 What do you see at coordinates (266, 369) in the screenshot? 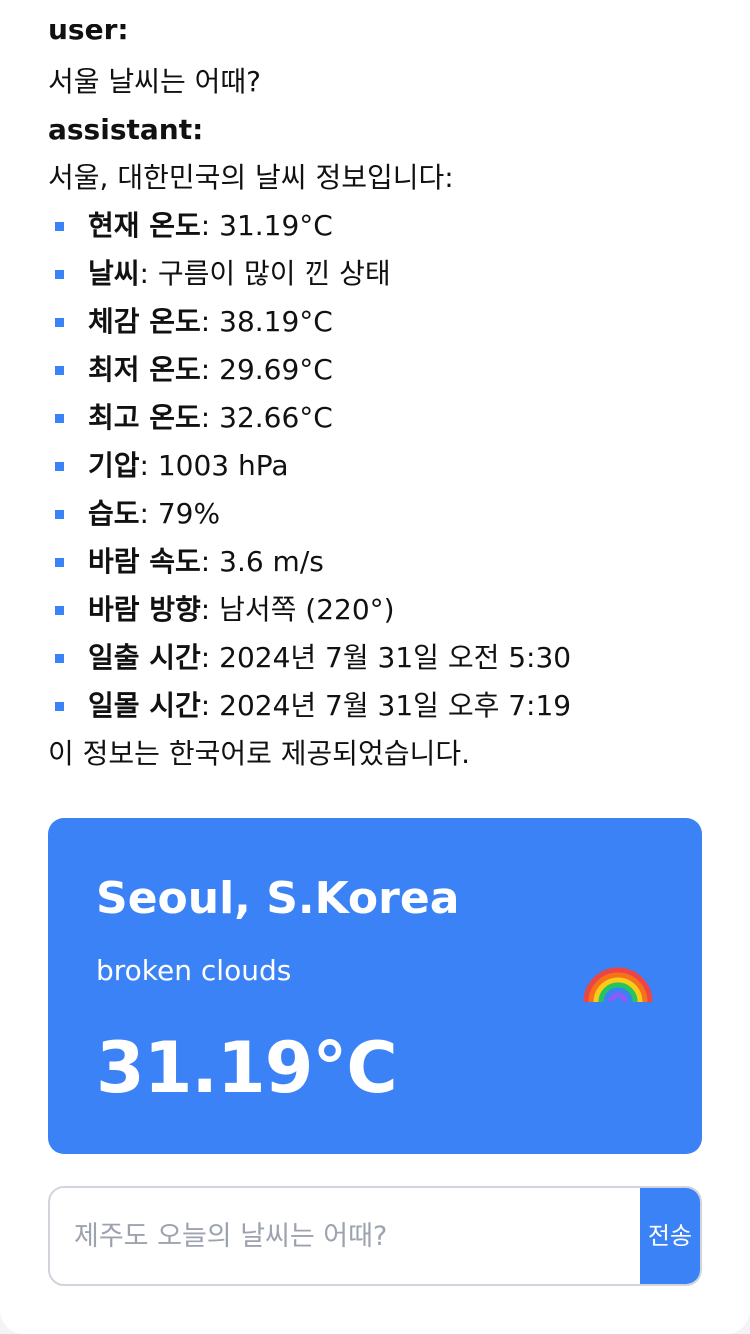
I see `item-value: : 29.69°C` at bounding box center [266, 369].